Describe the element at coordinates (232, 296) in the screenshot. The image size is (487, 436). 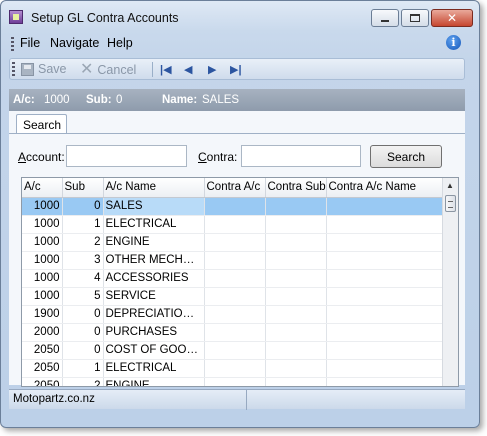
I see `table-row: 1000 5 SERVICE` at that location.